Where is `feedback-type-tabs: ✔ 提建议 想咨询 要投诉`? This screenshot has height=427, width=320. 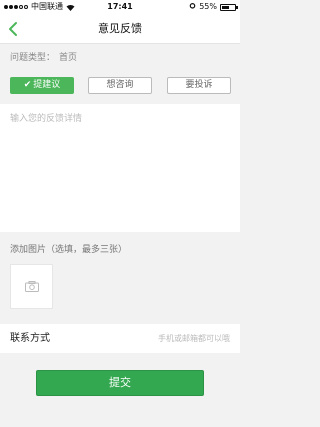 feedback-type-tabs: ✔ 提建议 想咨询 要投诉 is located at coordinates (120, 85).